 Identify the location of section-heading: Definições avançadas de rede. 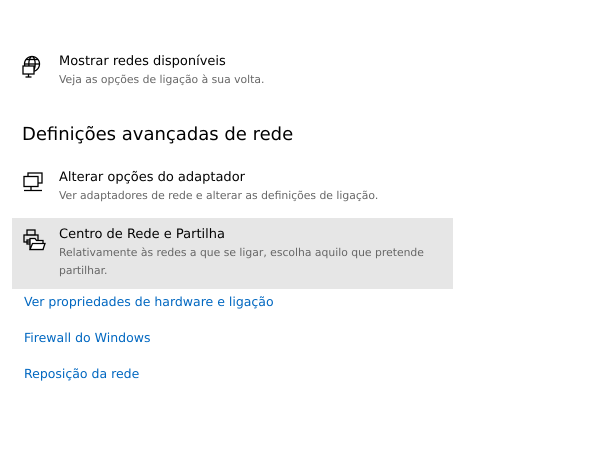
(158, 134).